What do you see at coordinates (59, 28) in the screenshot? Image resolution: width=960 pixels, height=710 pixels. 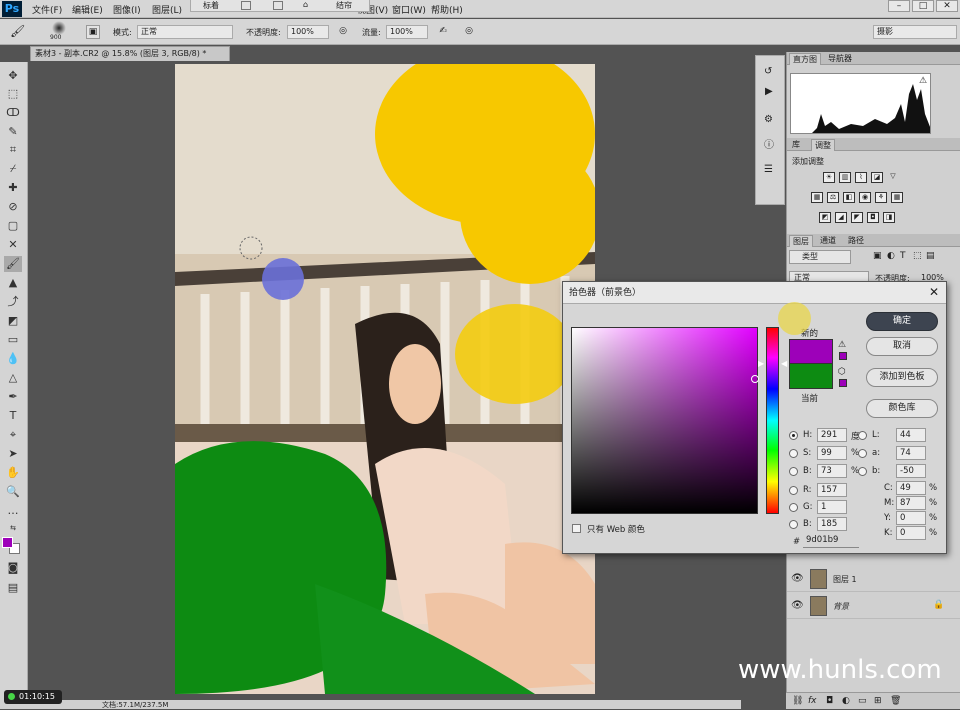 I see `brush-preset-icon` at bounding box center [59, 28].